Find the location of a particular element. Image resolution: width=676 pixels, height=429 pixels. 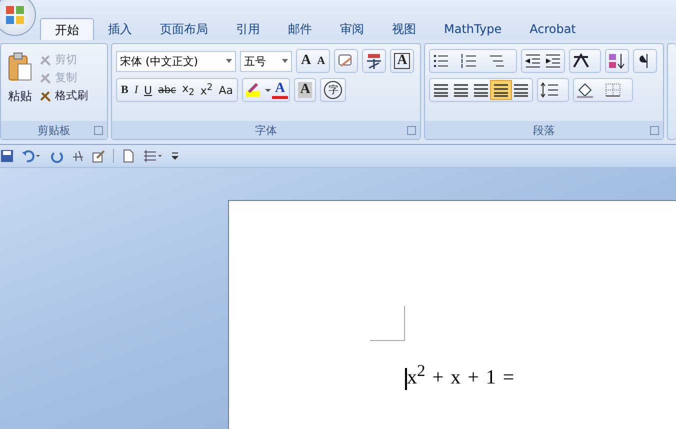

alignment-icon is located at coordinates (501, 90).